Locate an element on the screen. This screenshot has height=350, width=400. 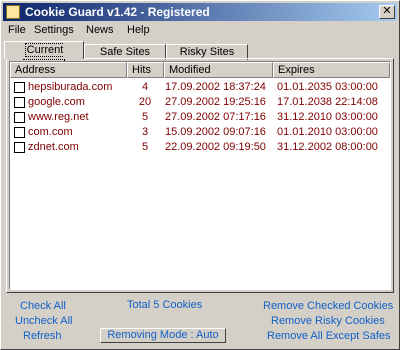
column-header-modified: Modified is located at coordinates (218, 70).